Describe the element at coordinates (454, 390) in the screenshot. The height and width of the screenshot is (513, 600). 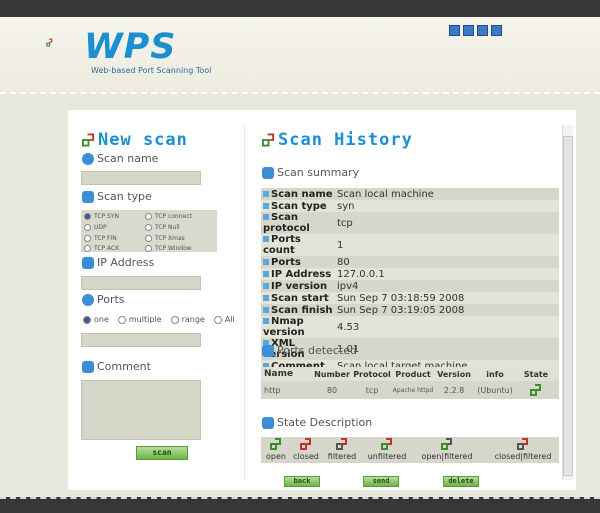
I see `port-version: 2.2.8` at that location.